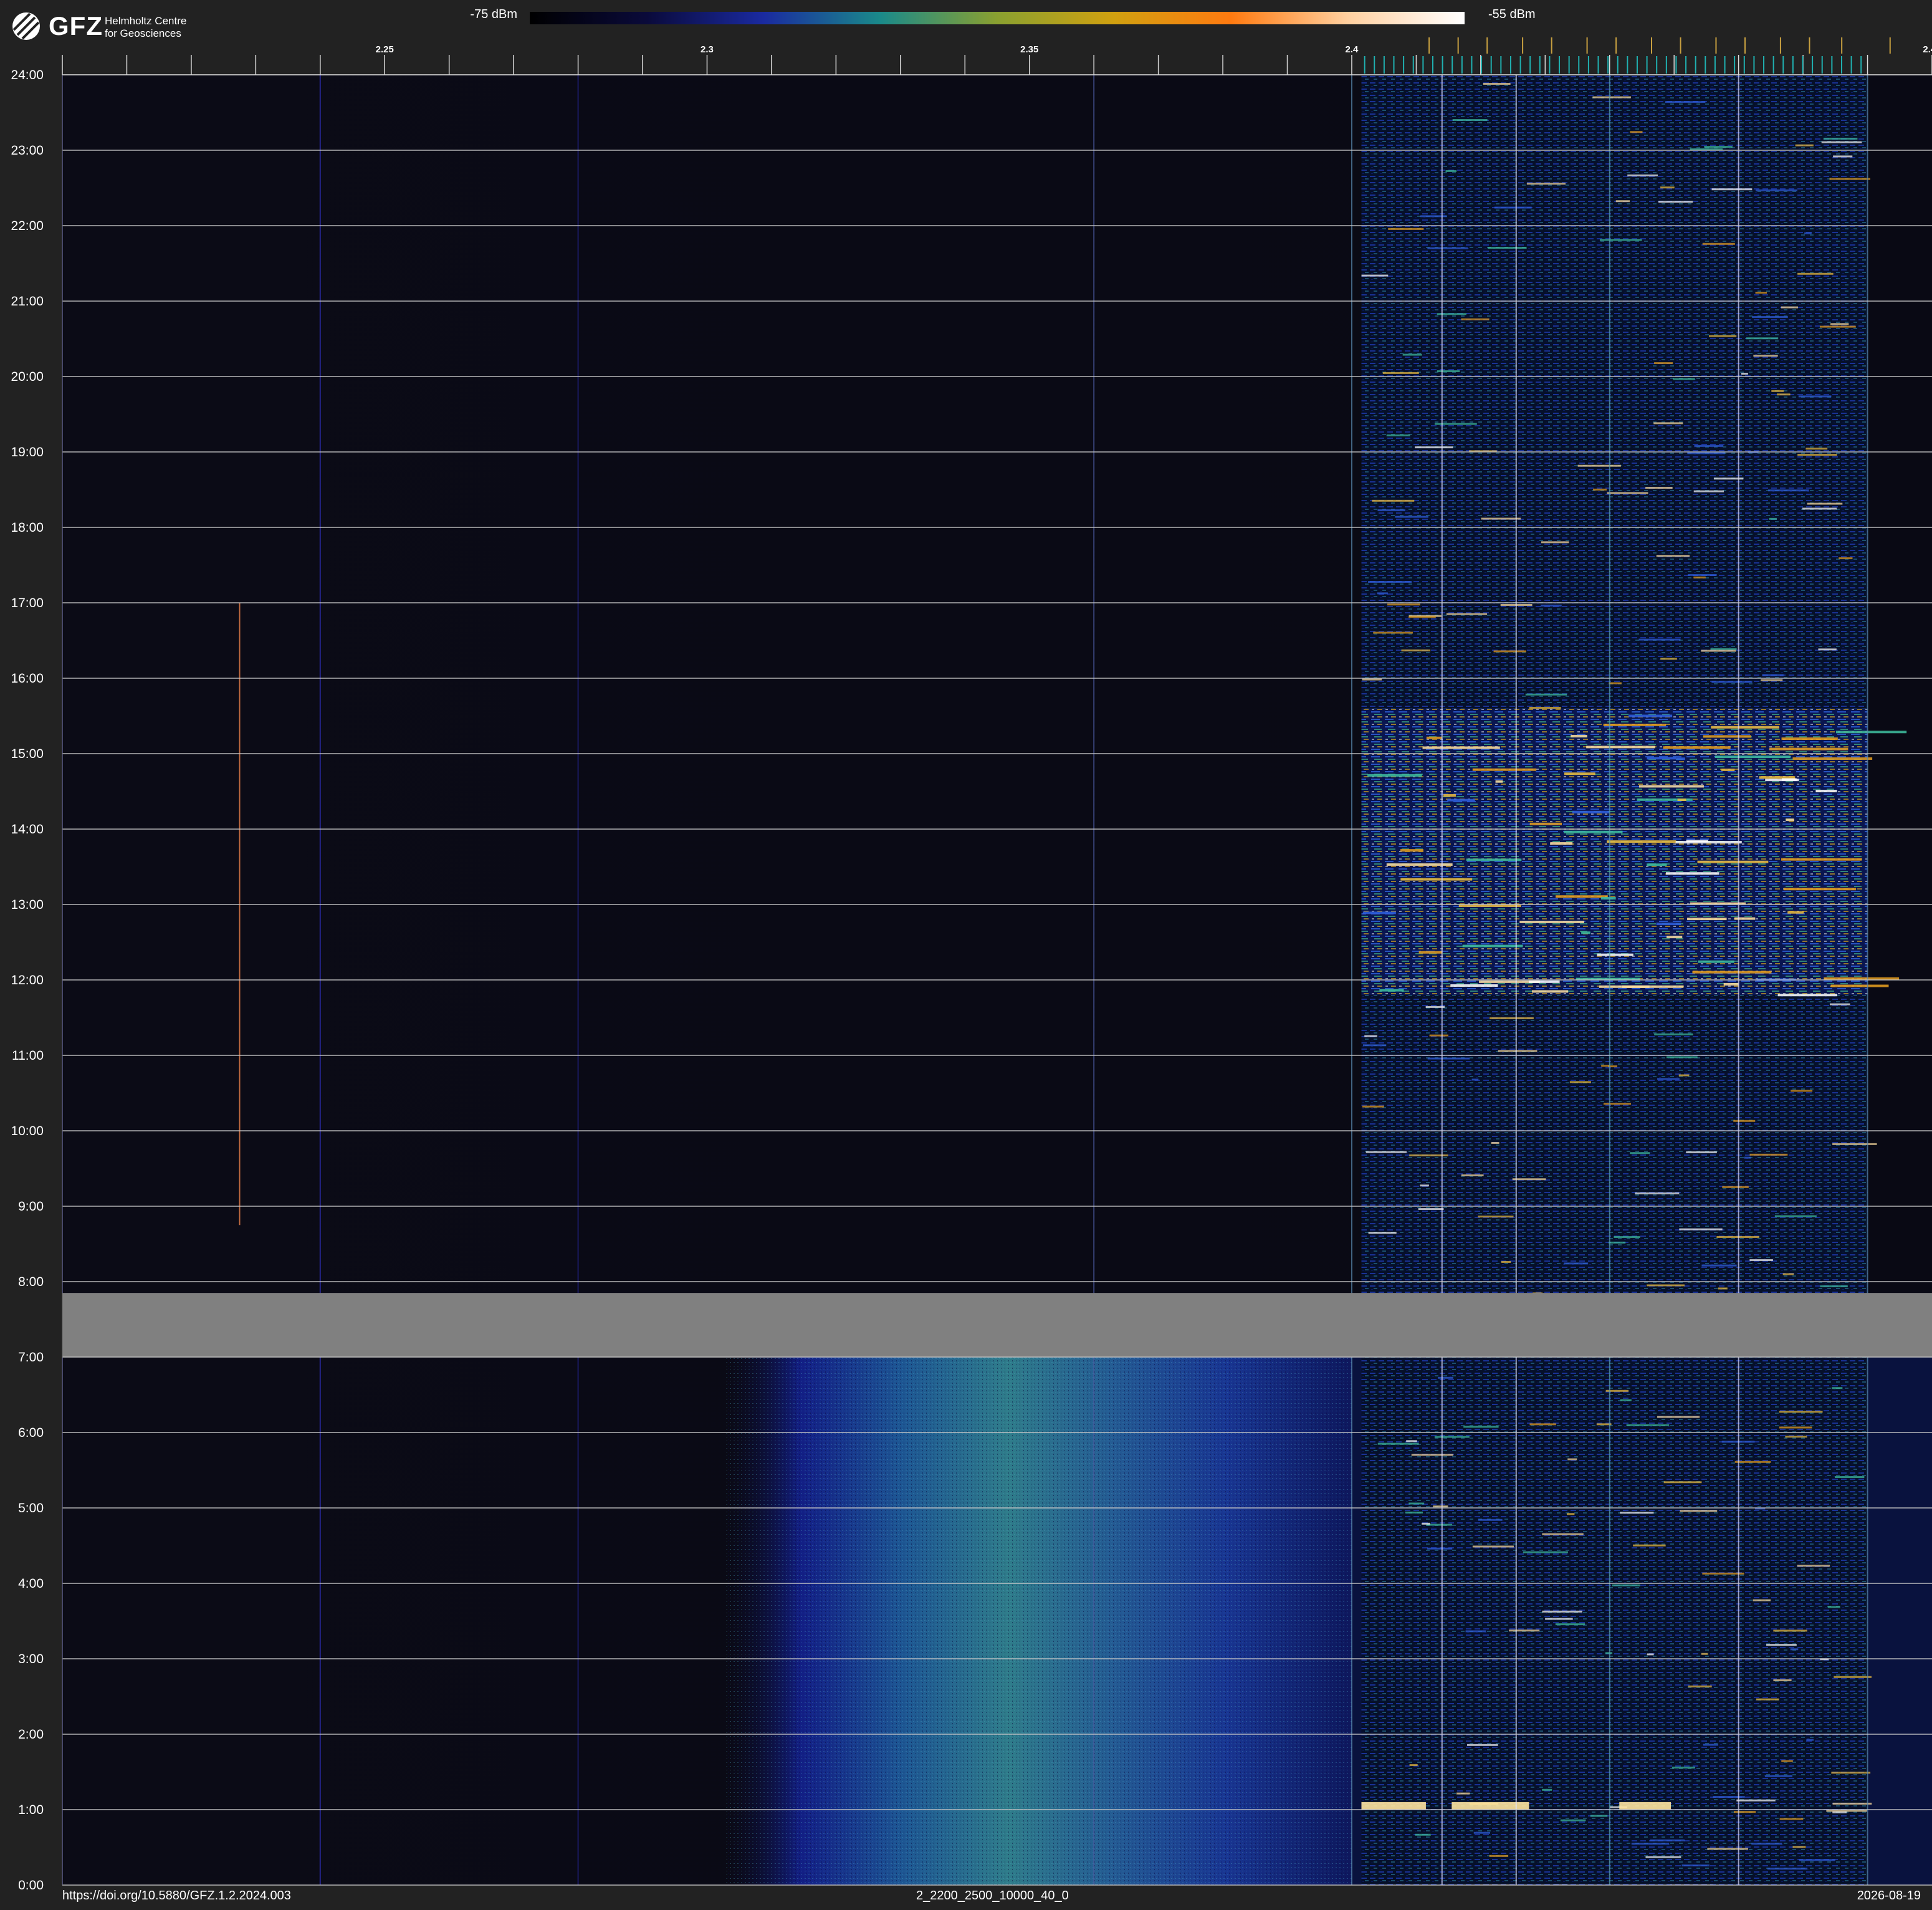  I want to click on y-tick-label: 24:00, so click(27, 75).